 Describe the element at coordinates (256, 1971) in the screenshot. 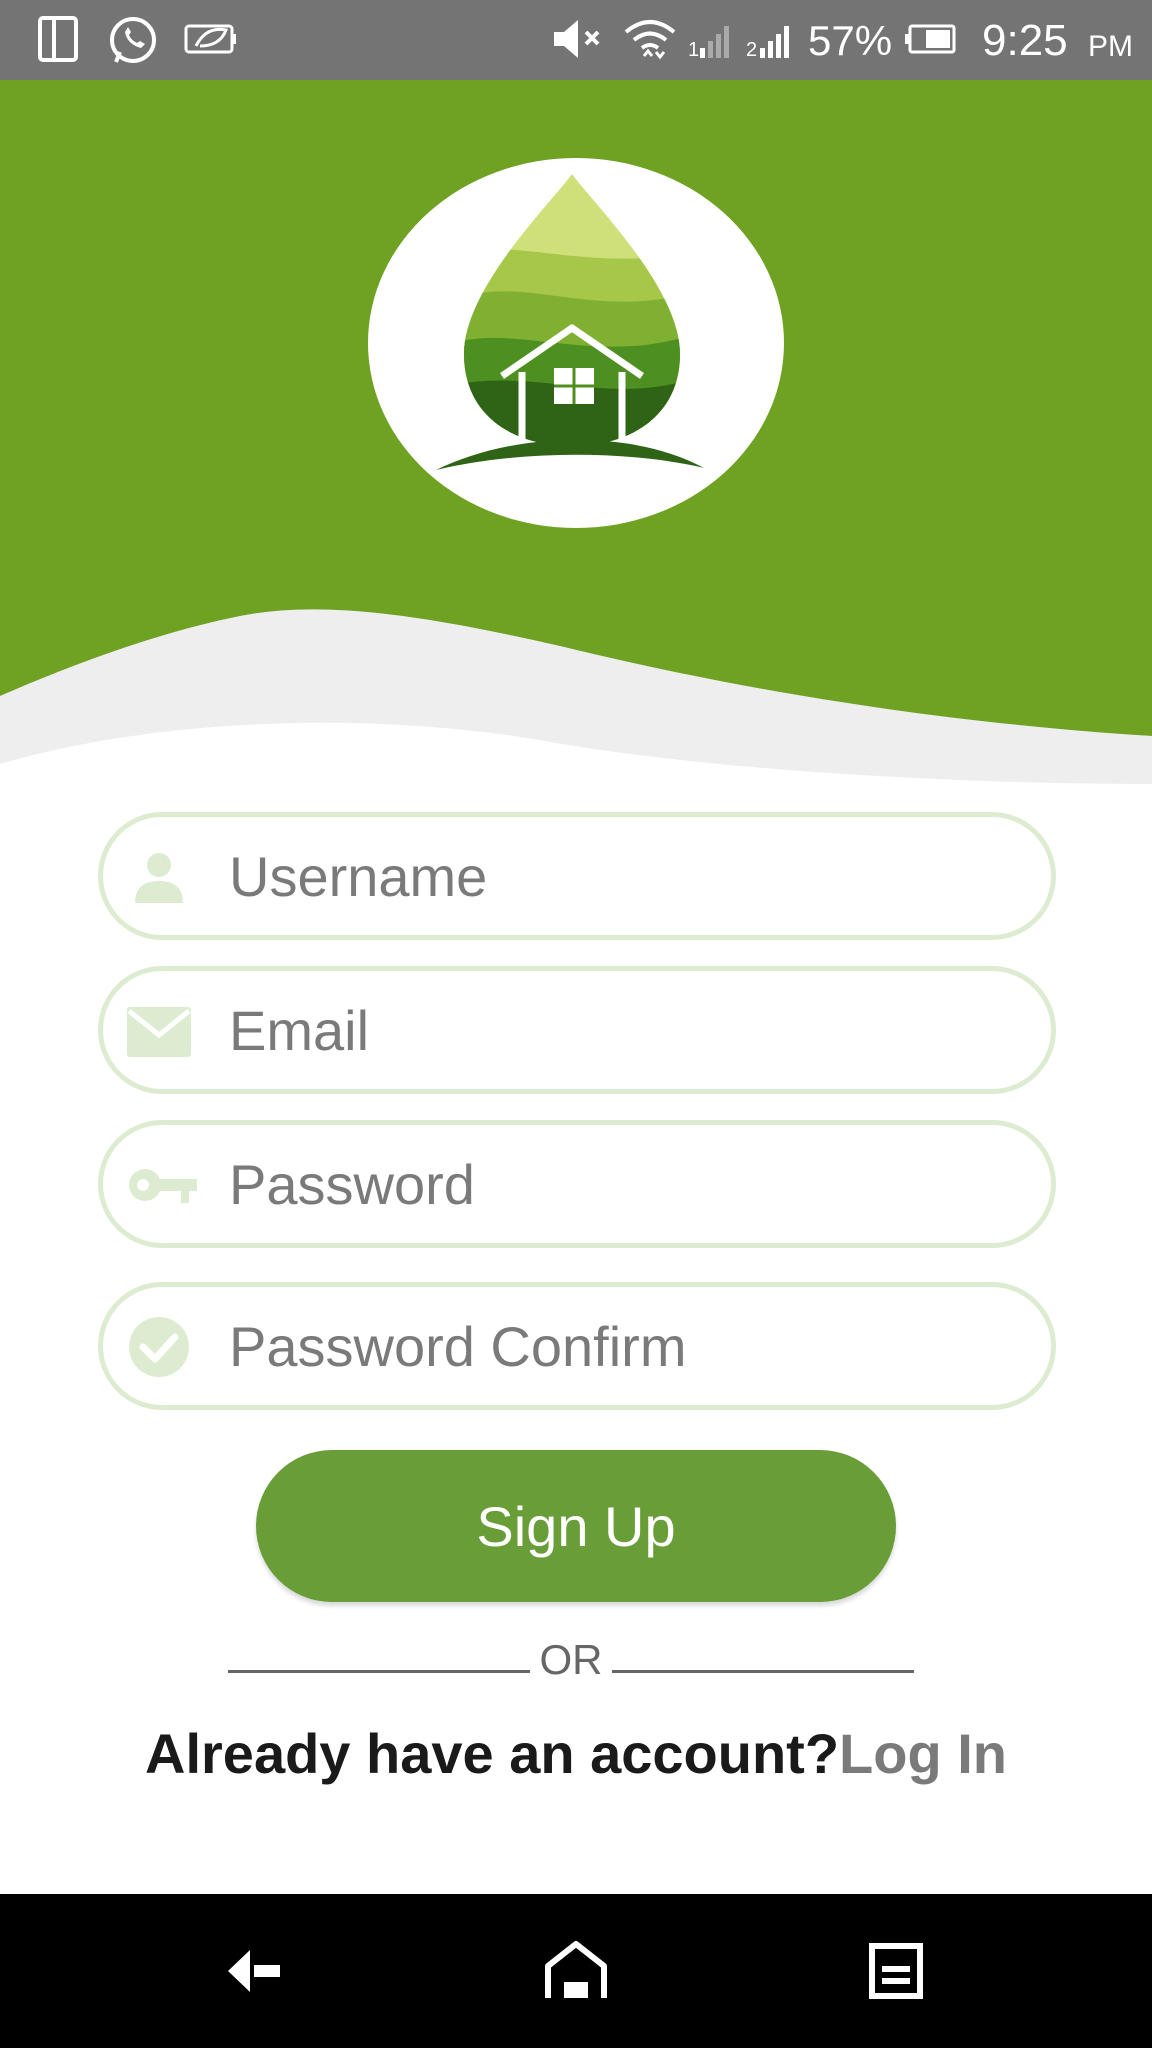

I see `back-icon` at that location.